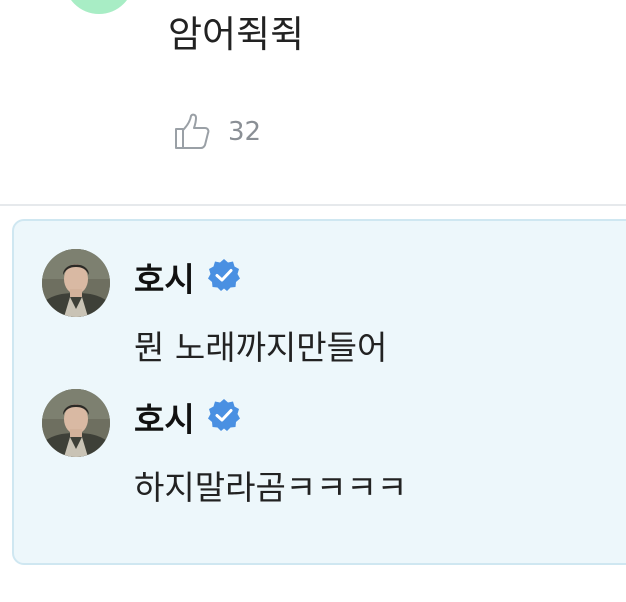 This screenshot has height=602, width=626. I want to click on divider, so click(313, 205).